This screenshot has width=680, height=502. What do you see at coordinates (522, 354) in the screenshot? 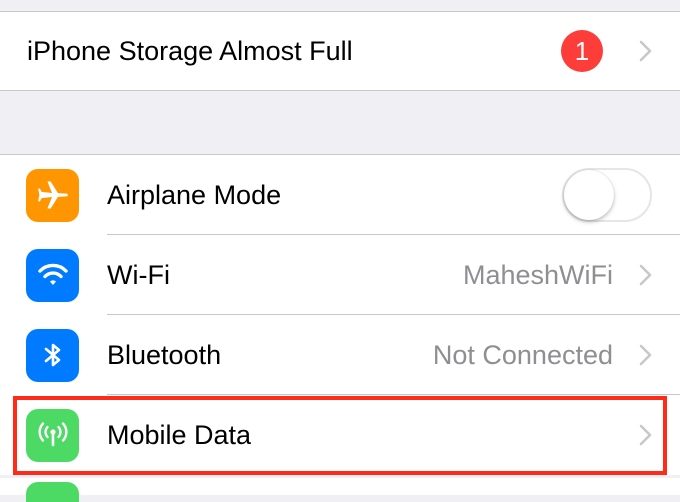
I see `bluetooth-status-value: Not Connected` at bounding box center [522, 354].